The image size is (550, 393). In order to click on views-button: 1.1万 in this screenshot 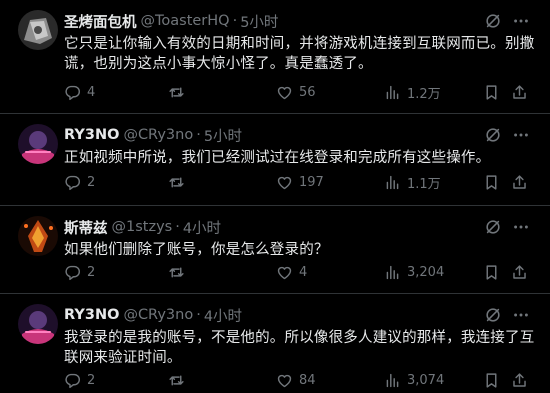, I will do `click(412, 182)`.